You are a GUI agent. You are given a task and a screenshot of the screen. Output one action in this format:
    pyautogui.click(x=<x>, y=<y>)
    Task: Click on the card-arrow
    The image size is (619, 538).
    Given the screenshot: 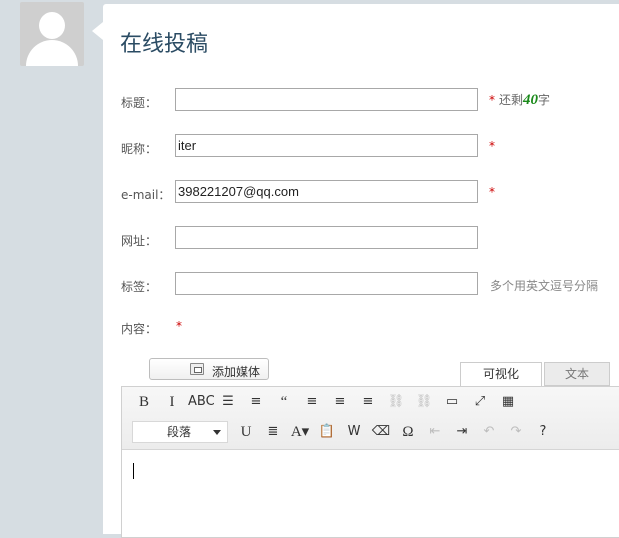 What is the action you would take?
    pyautogui.click(x=97, y=31)
    